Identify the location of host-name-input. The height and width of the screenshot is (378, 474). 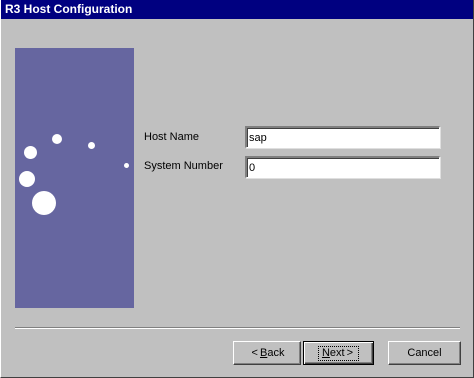
(342, 137).